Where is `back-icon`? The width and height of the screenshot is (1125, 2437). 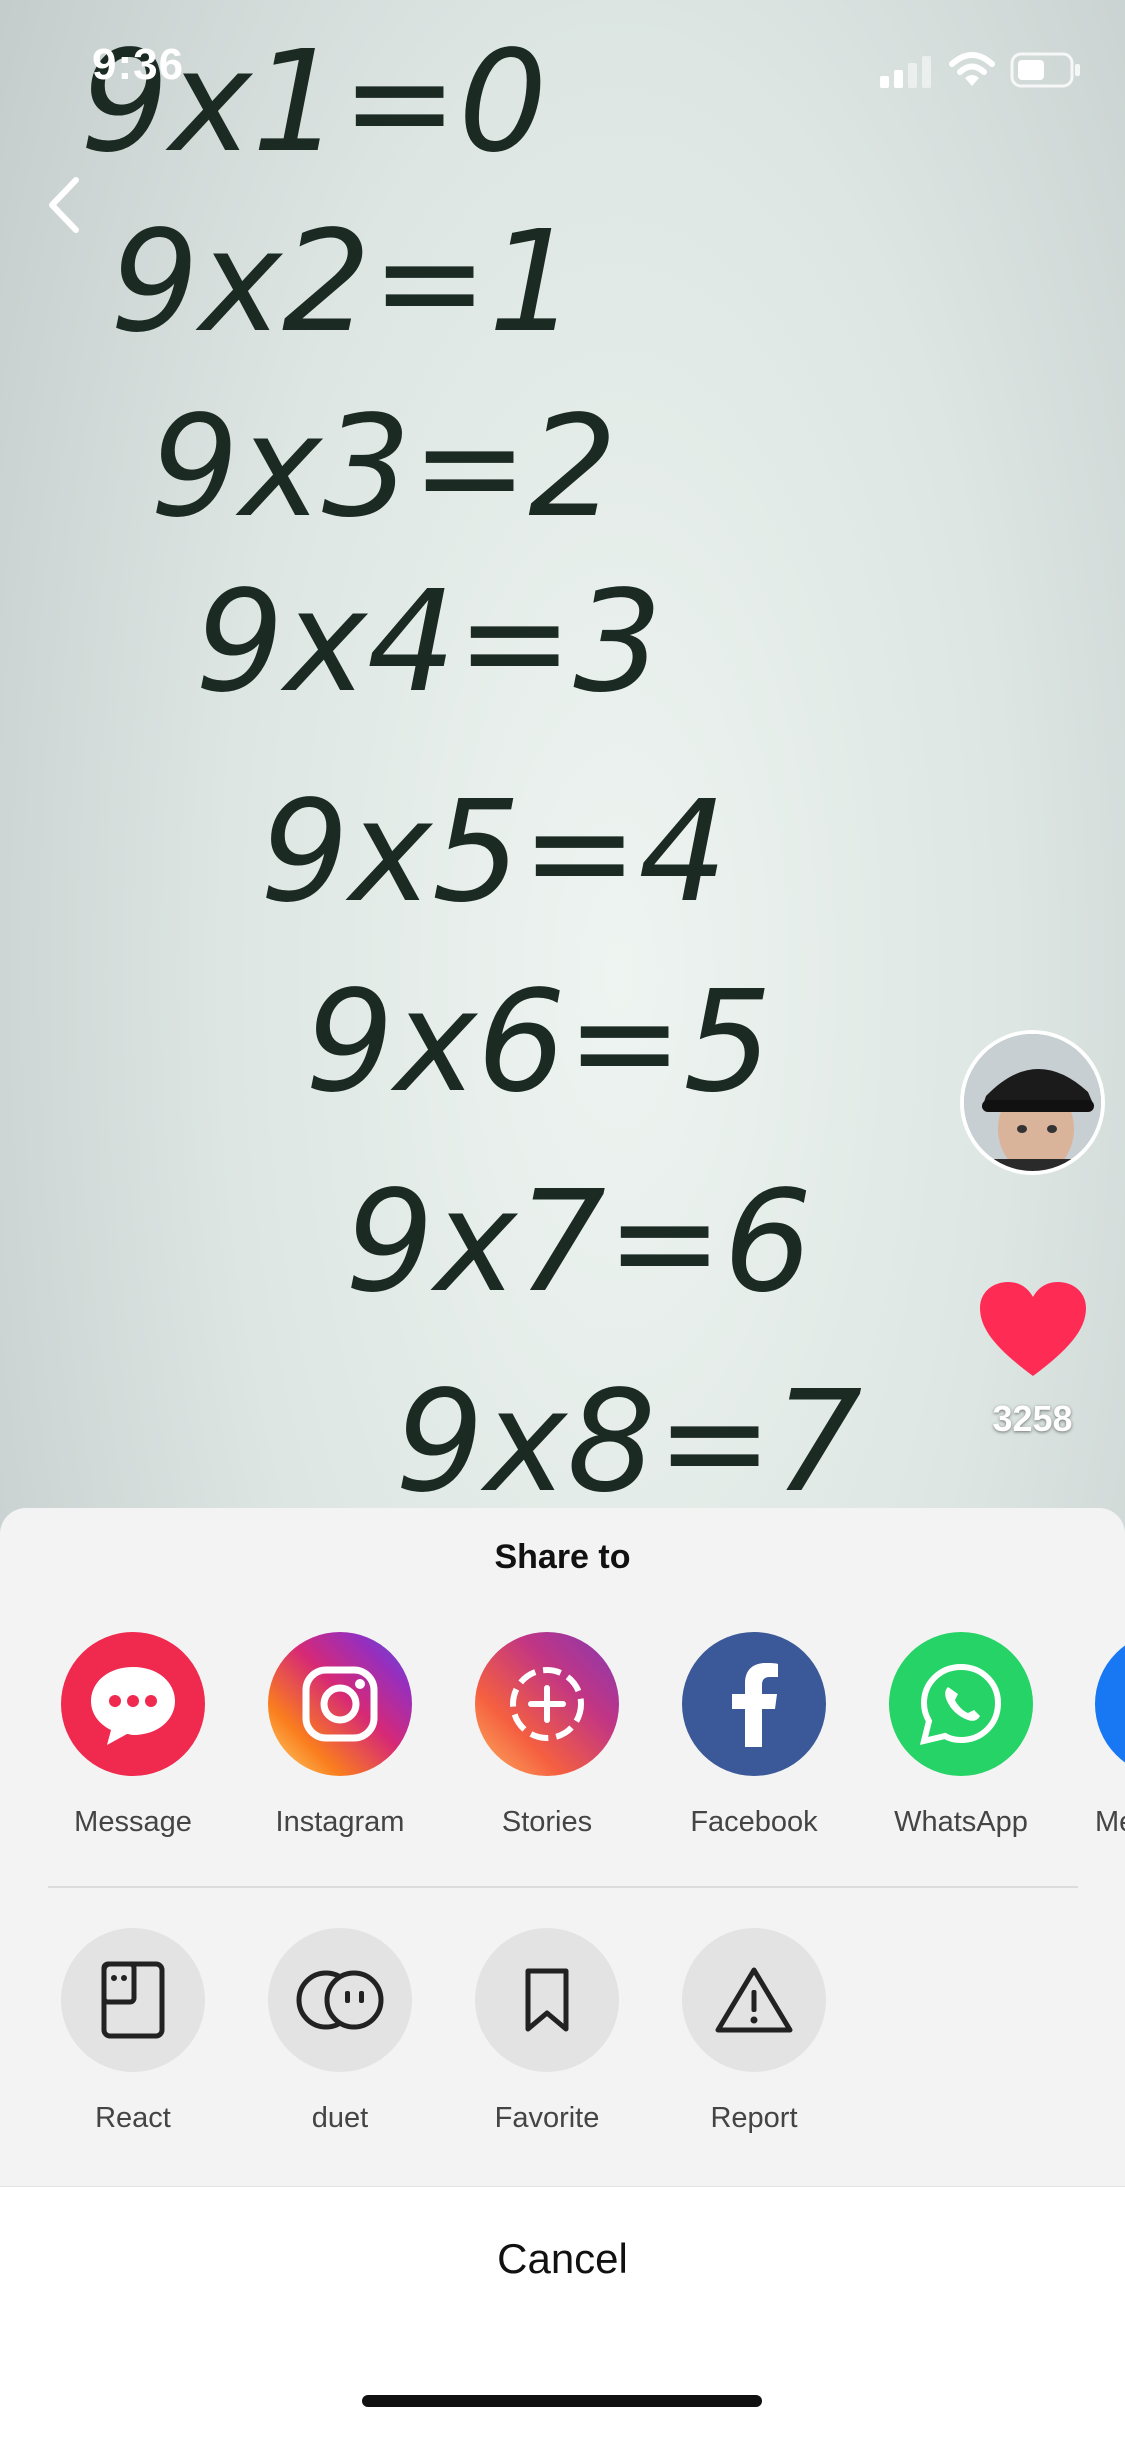 back-icon is located at coordinates (66, 205).